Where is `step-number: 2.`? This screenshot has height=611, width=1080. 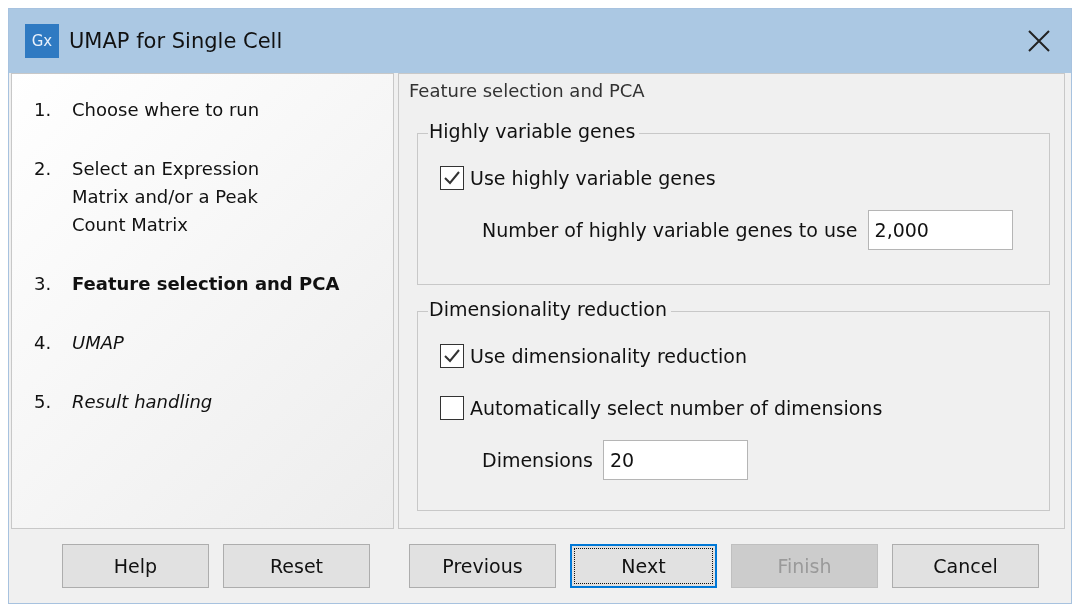
step-number: 2. is located at coordinates (43, 169).